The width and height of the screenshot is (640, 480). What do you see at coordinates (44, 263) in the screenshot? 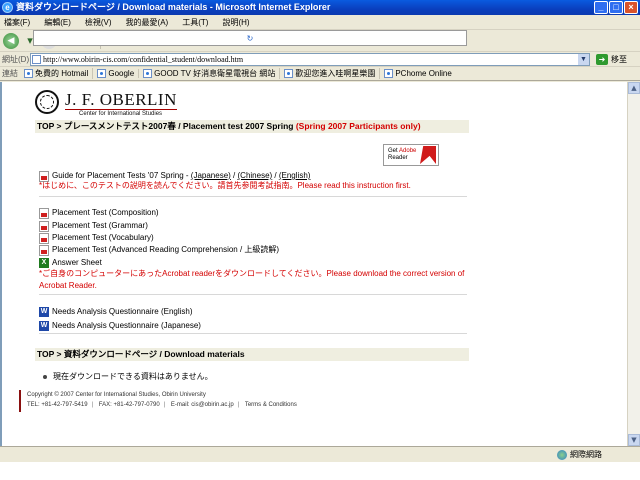
I see `excel-icon: X` at bounding box center [44, 263].